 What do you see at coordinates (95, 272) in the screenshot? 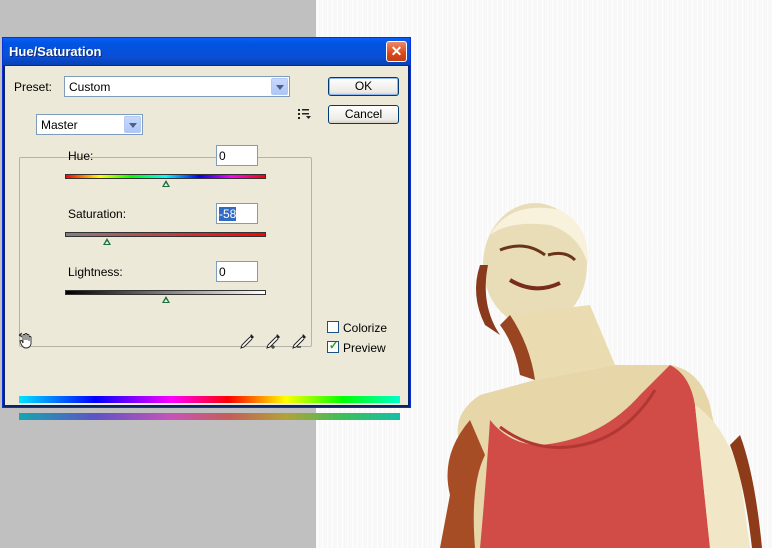
I see `lightness-label: Lightness:` at bounding box center [95, 272].